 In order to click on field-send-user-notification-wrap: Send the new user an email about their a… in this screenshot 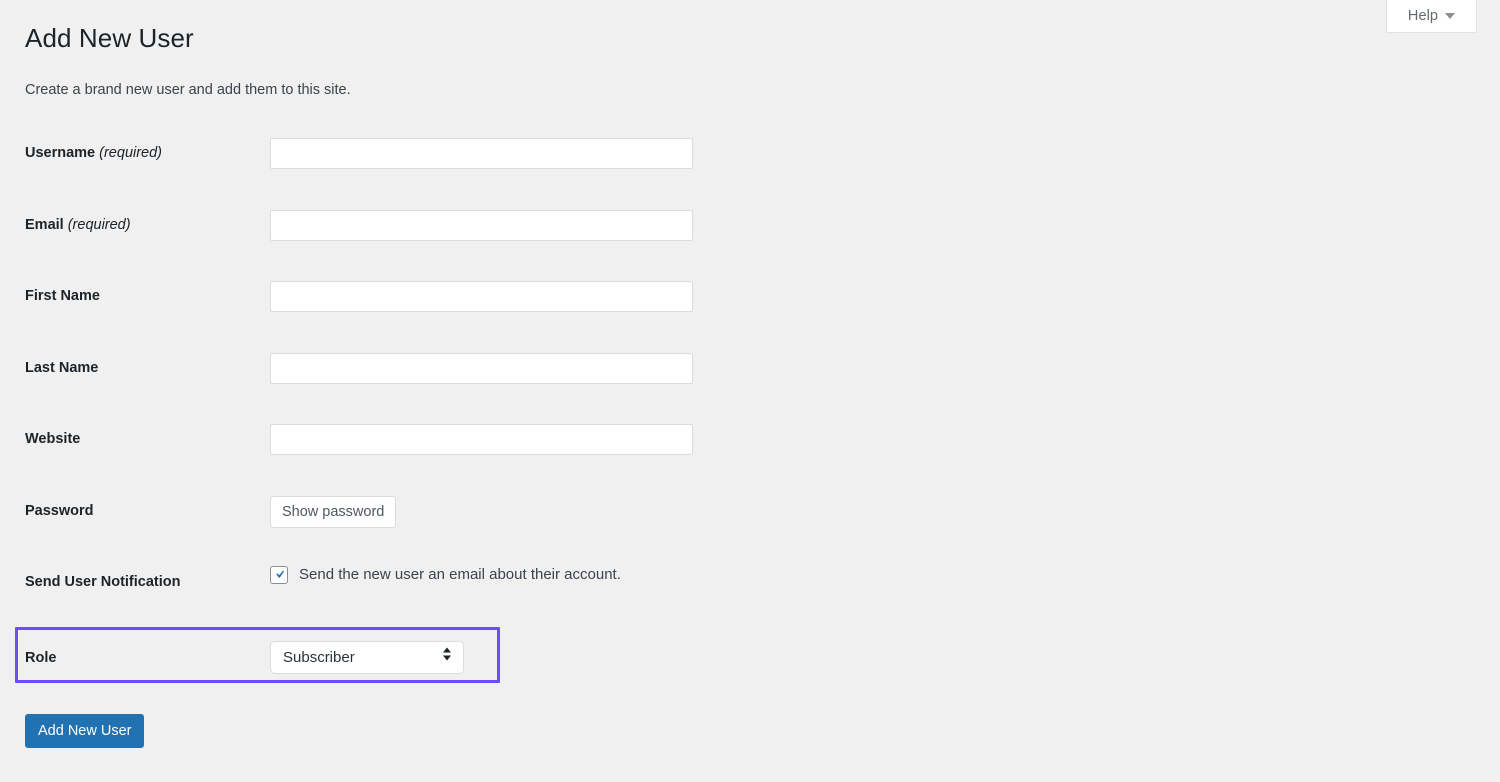, I will do `click(885, 572)`.